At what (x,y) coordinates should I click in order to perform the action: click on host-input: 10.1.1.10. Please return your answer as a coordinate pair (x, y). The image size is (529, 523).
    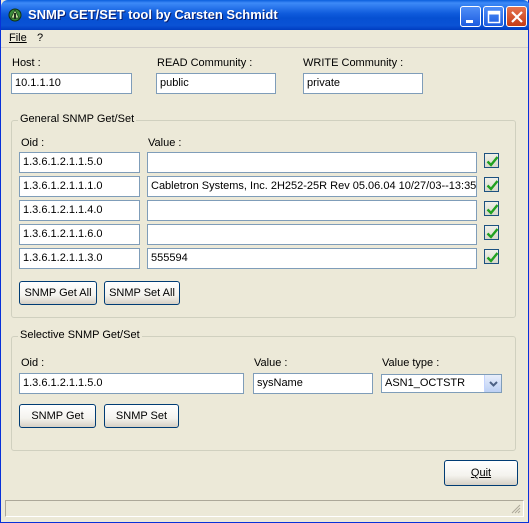
    Looking at the image, I should click on (71, 83).